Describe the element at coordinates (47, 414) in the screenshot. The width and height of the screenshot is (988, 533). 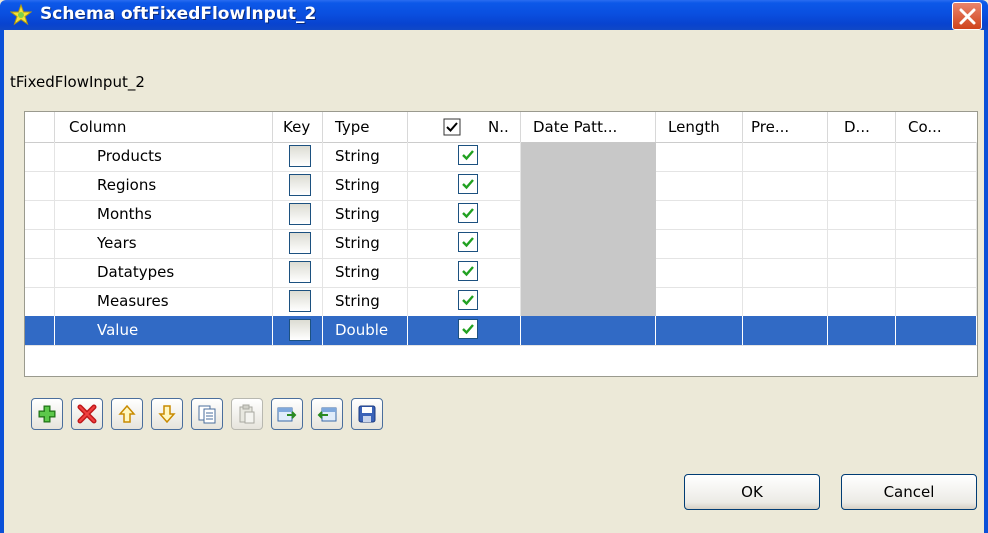
I see `add-button` at that location.